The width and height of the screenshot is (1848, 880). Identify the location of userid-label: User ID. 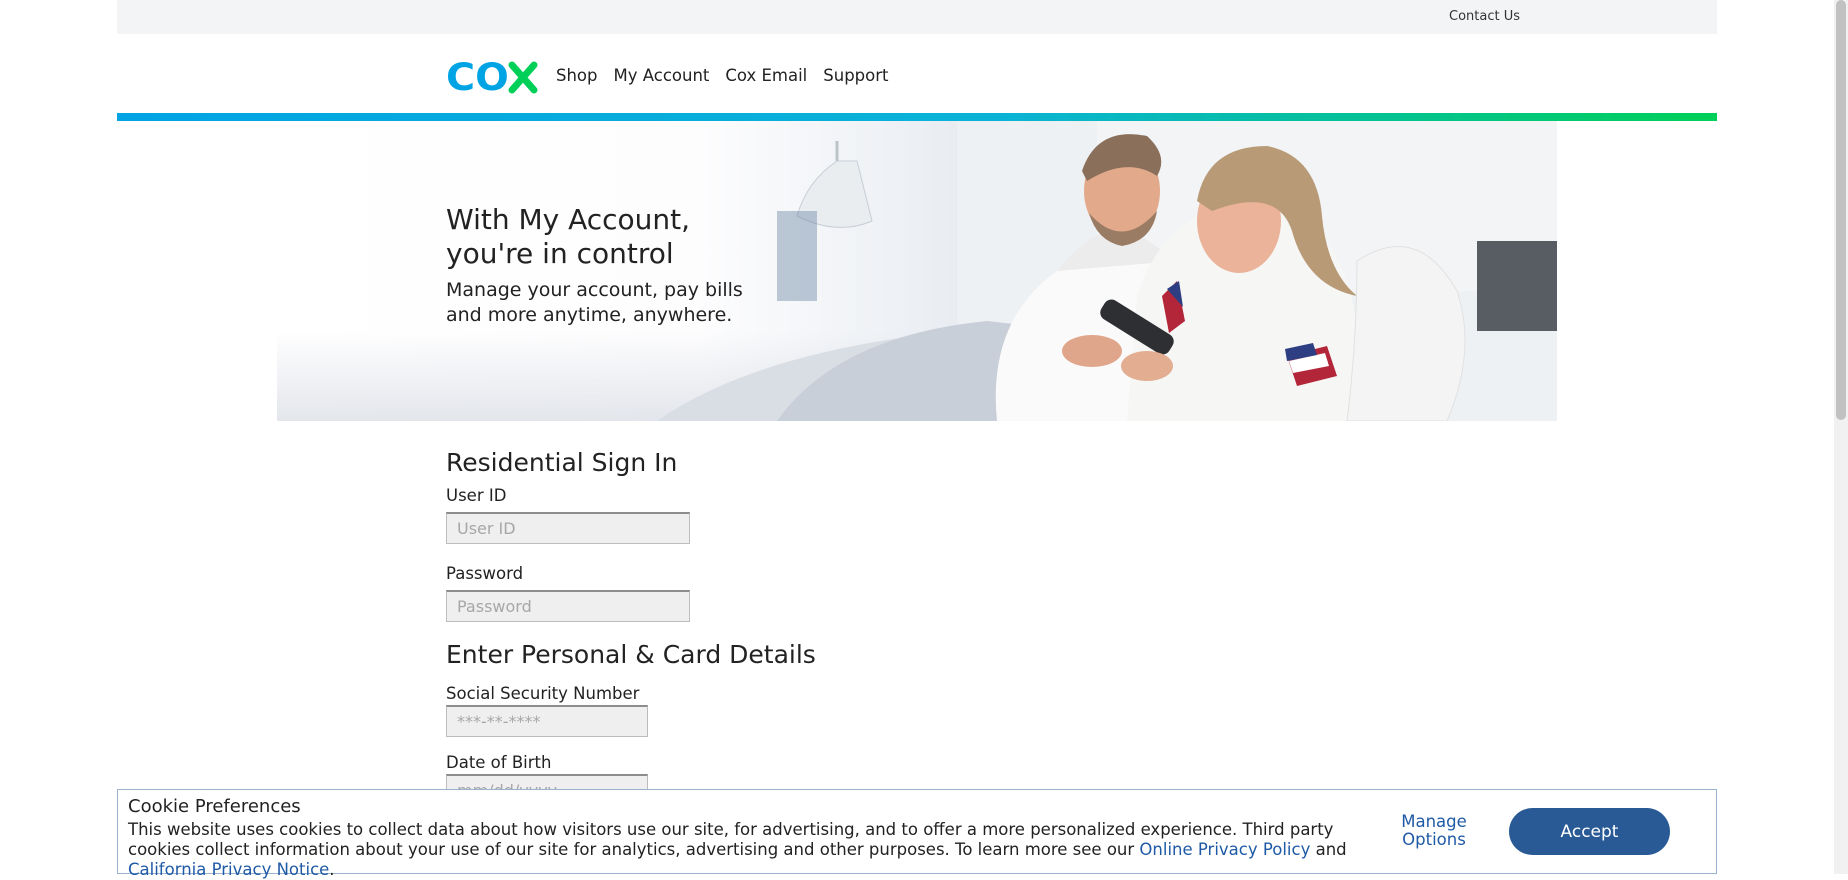
(476, 495).